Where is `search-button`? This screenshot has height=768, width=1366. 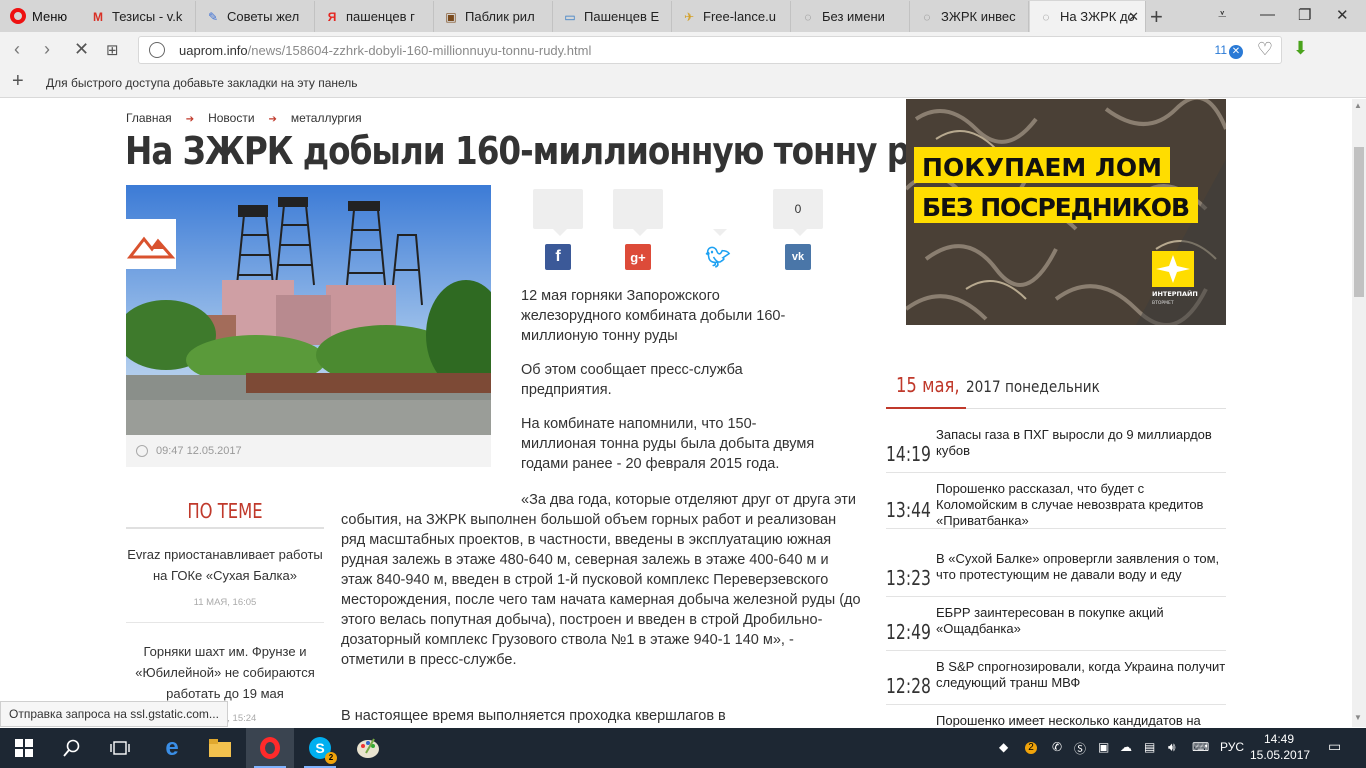
search-button is located at coordinates (72, 748).